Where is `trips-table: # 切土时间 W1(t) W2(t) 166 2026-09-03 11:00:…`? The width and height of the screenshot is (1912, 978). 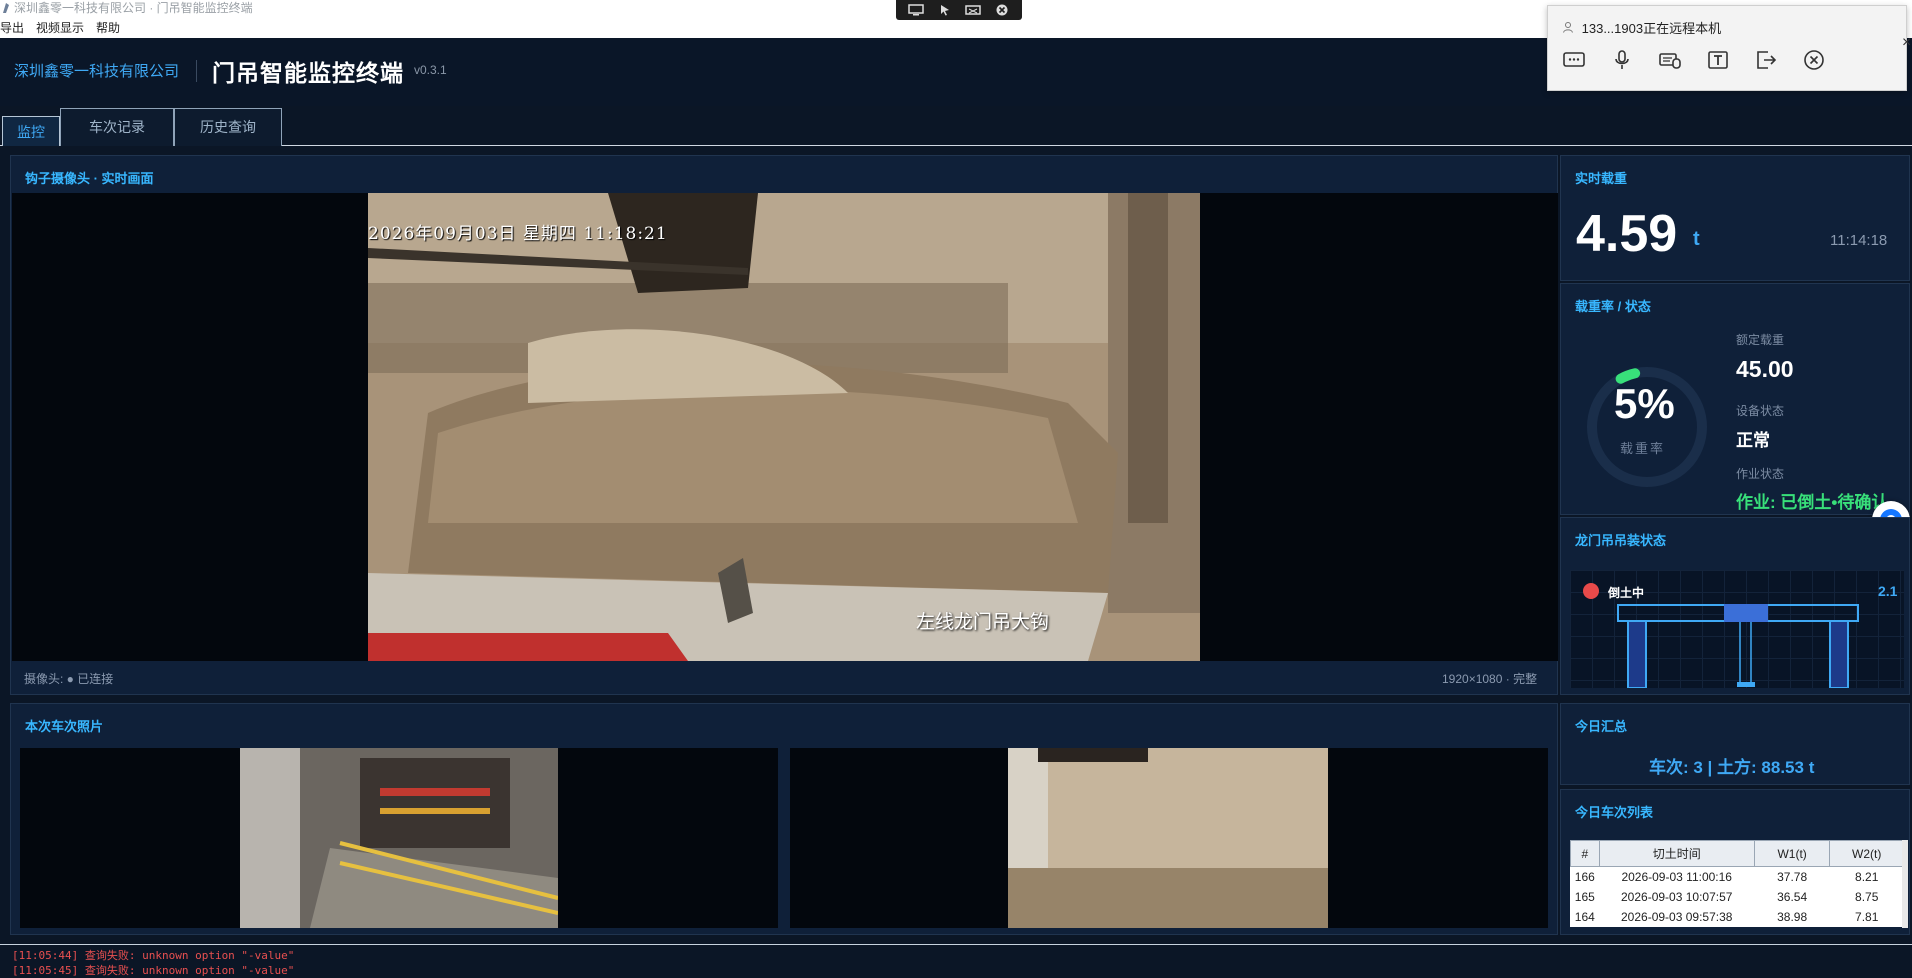 trips-table: # 切土时间 W1(t) W2(t) 166 2026-09-03 11:00:… is located at coordinates (1737, 883).